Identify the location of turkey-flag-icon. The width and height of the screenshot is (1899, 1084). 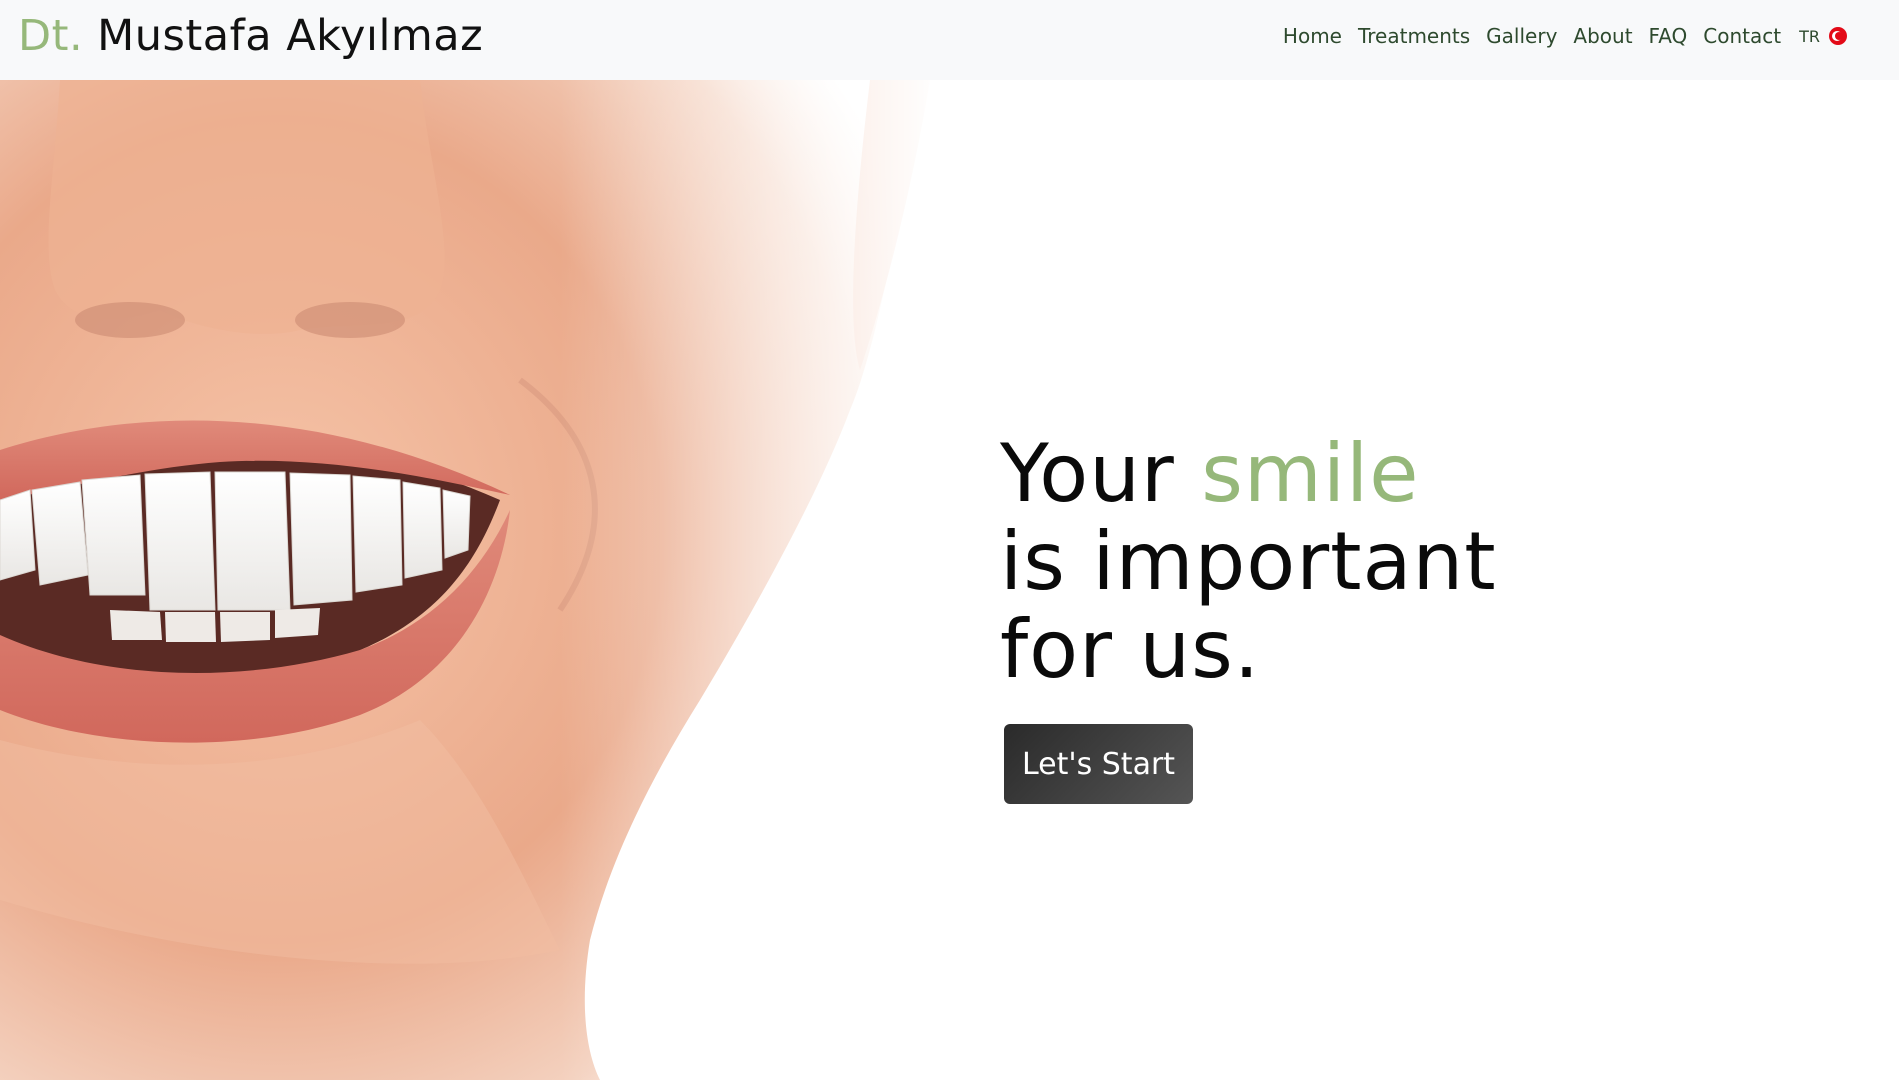
(1838, 36).